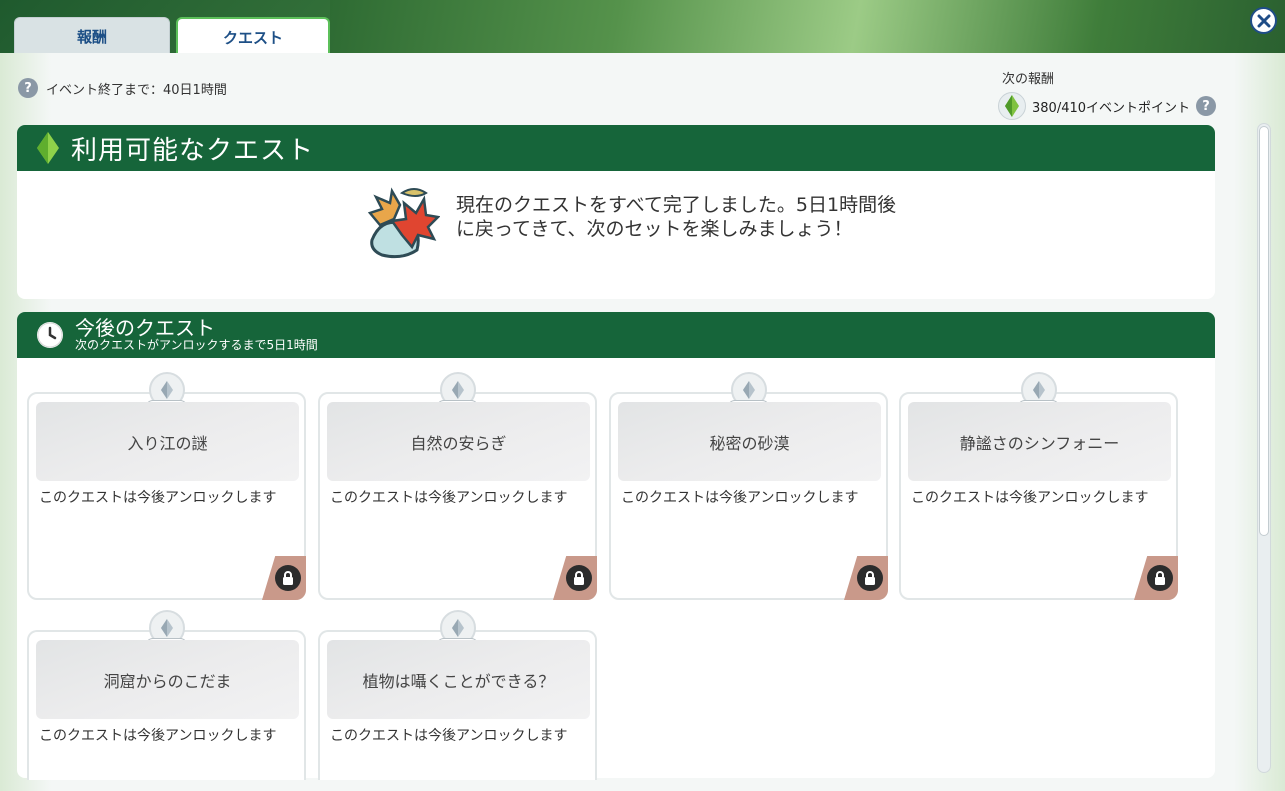 Image resolution: width=1285 pixels, height=791 pixels. What do you see at coordinates (616, 148) in the screenshot?
I see `available-quests-header: 利用可能なクエスト` at bounding box center [616, 148].